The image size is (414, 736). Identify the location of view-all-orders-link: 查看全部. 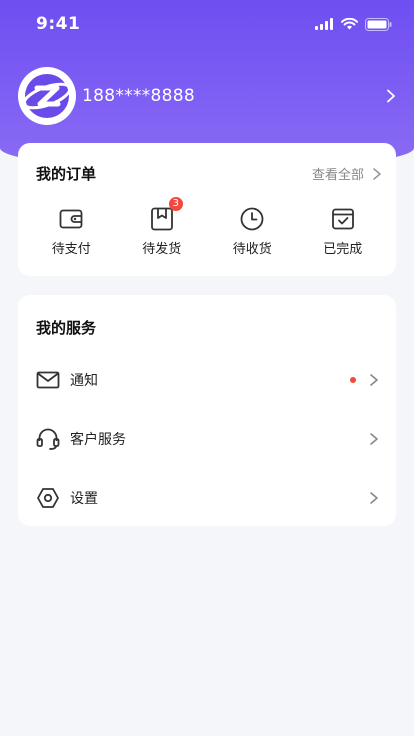
(347, 173).